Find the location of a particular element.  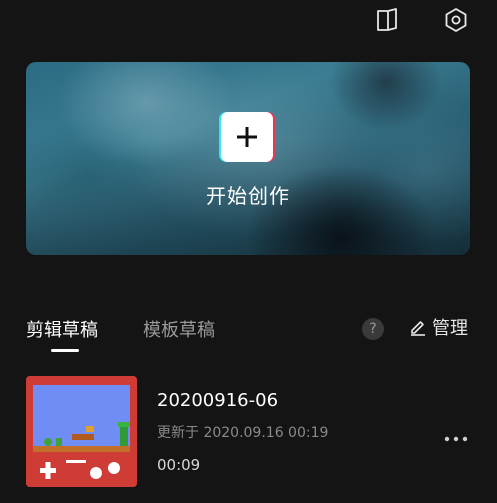

draft-title: 20200916-06 is located at coordinates (218, 400).